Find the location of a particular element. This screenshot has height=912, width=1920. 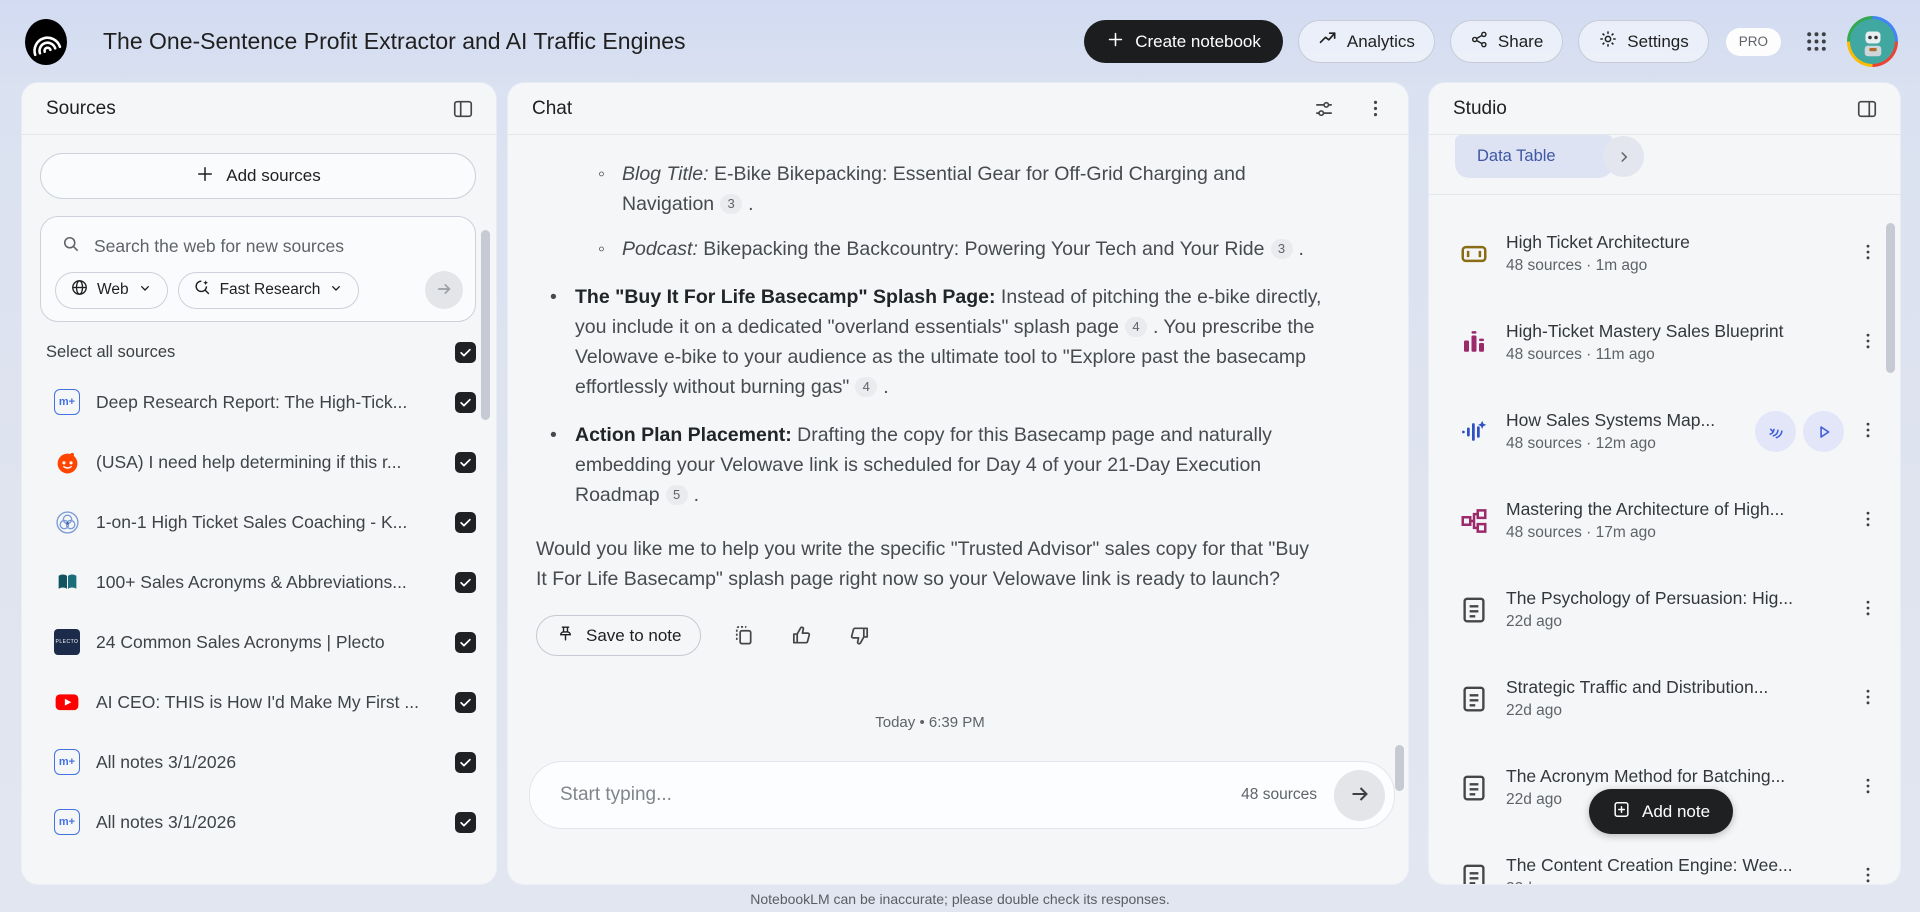

chat-scrollbar is located at coordinates (1399, 768).